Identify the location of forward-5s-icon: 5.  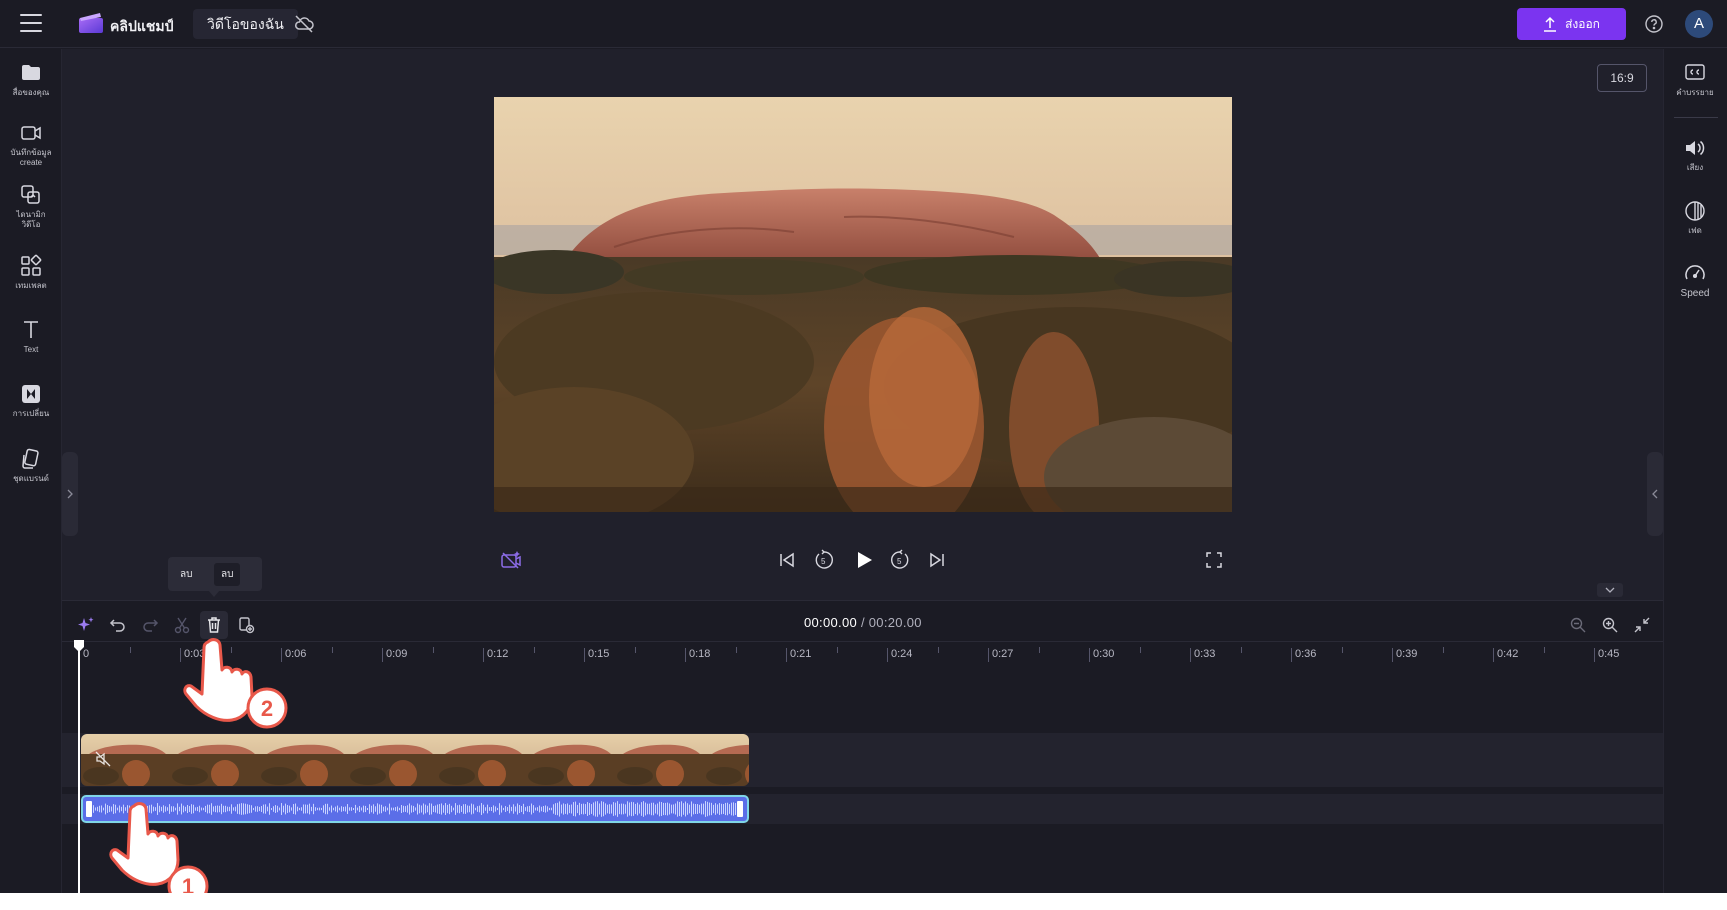
(900, 560).